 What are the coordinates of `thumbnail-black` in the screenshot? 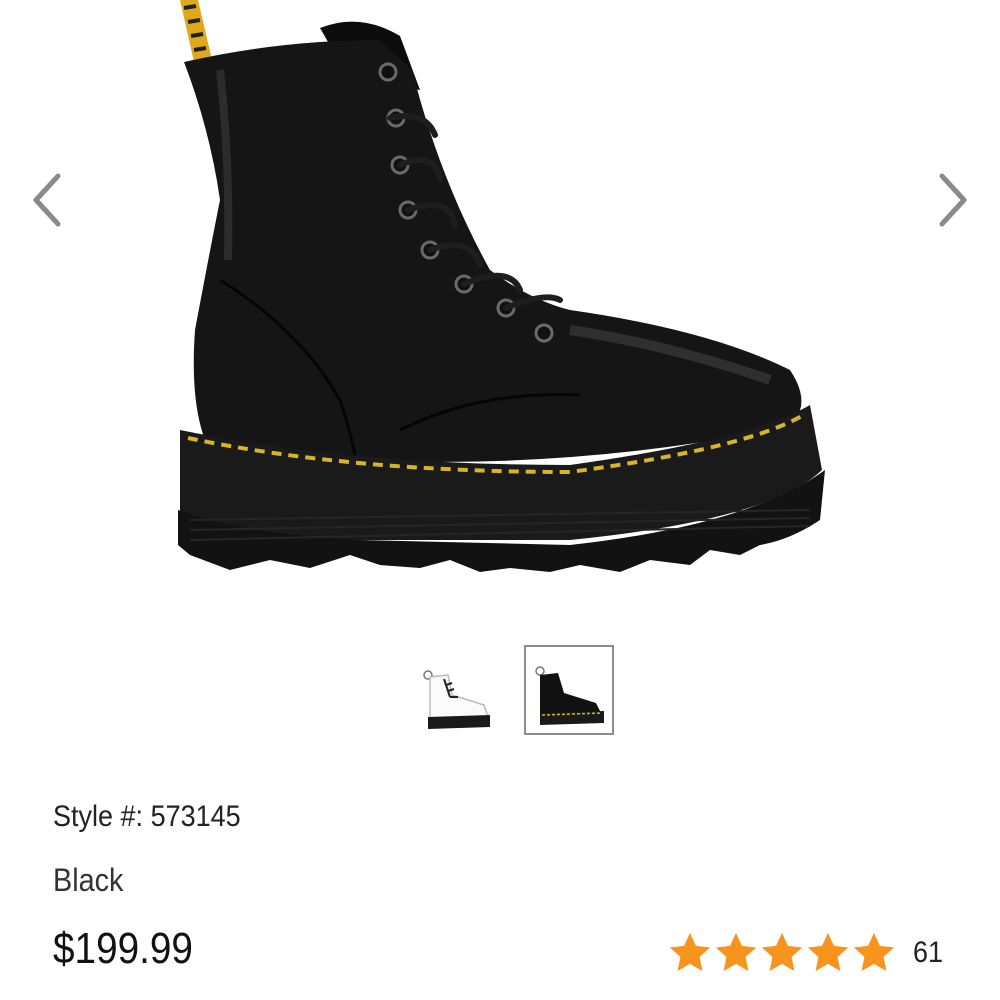 It's located at (569, 690).